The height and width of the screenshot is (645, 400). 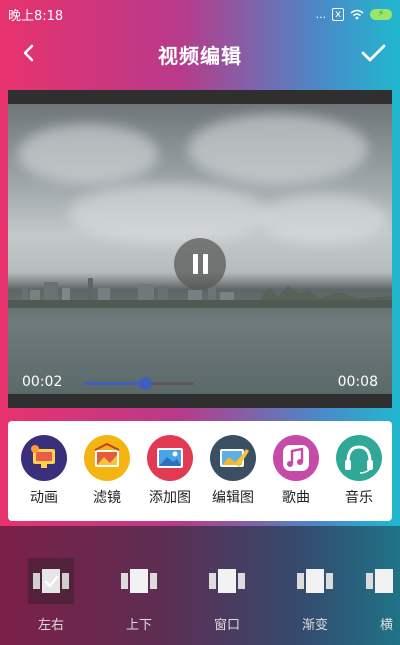 What do you see at coordinates (114, 383) in the screenshot?
I see `progress-fill` at bounding box center [114, 383].